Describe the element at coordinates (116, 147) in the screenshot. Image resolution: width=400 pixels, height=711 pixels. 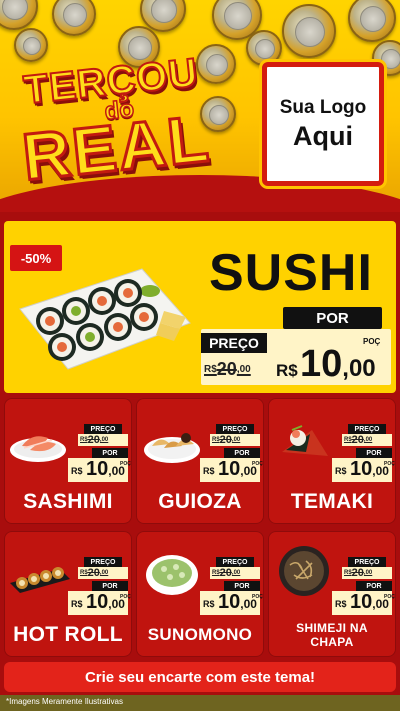
I see `promo-title-line2: REAL` at that location.